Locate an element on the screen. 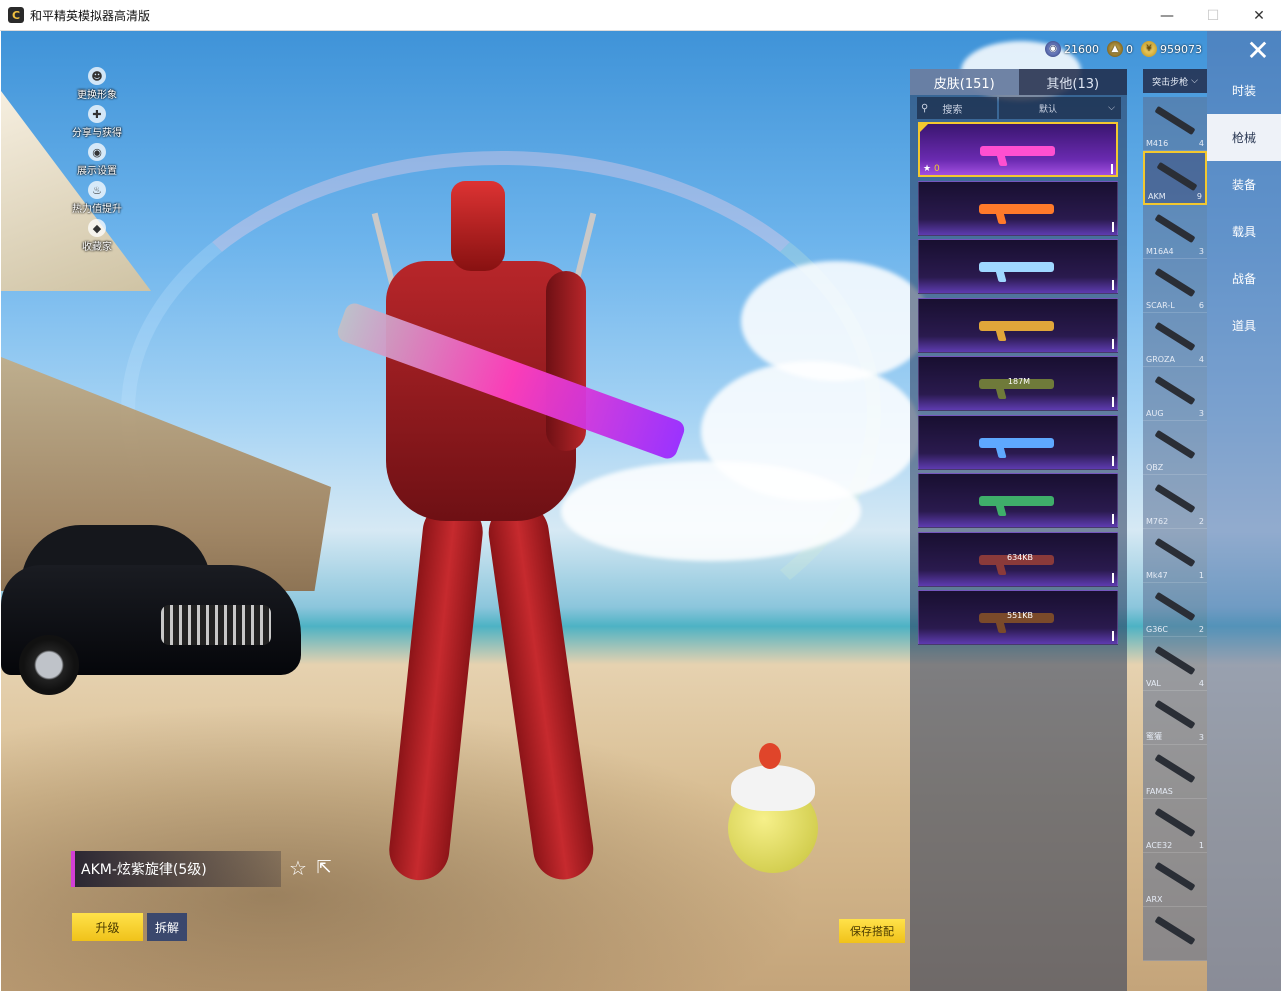  weapon-item: Mk47 1 is located at coordinates (1175, 556).